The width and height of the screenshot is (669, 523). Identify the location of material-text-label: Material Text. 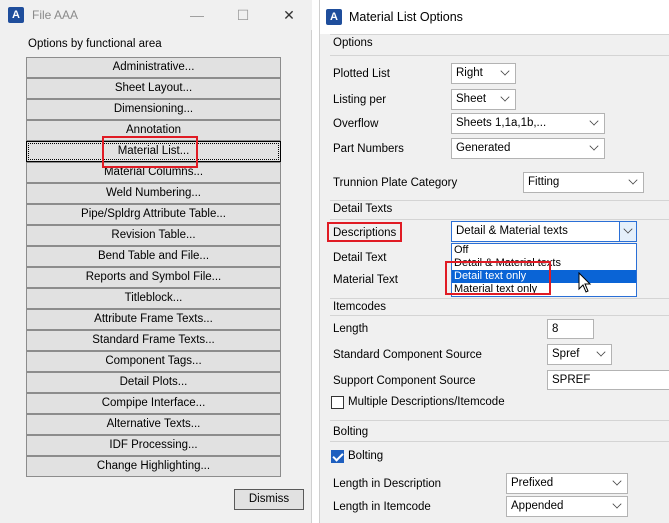
(365, 280).